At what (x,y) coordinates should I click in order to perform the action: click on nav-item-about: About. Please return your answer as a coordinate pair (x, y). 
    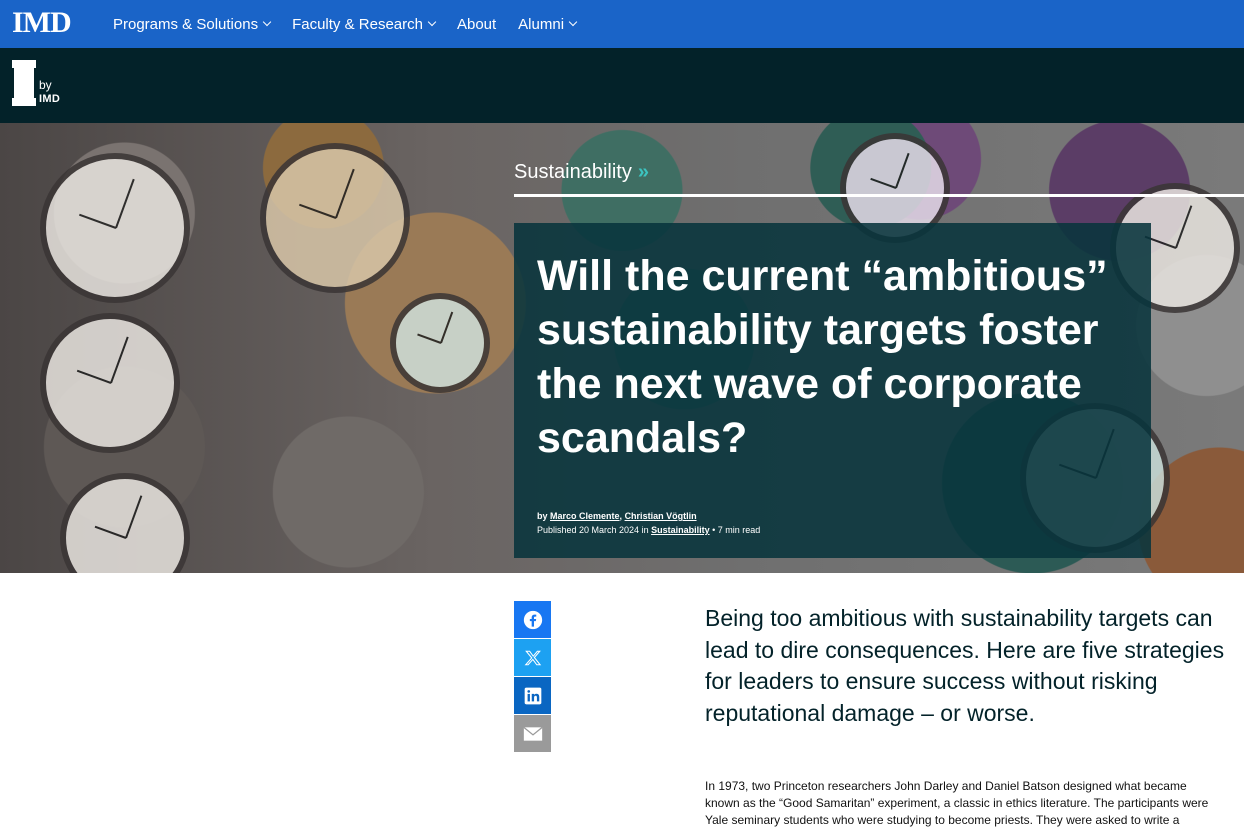
    Looking at the image, I should click on (476, 24).